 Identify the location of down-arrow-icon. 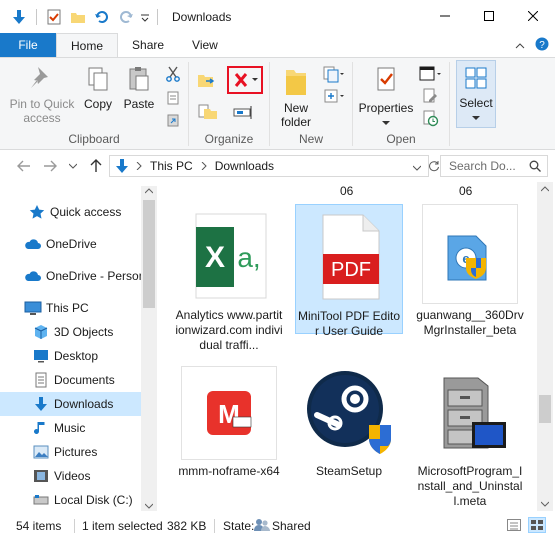
(19, 17).